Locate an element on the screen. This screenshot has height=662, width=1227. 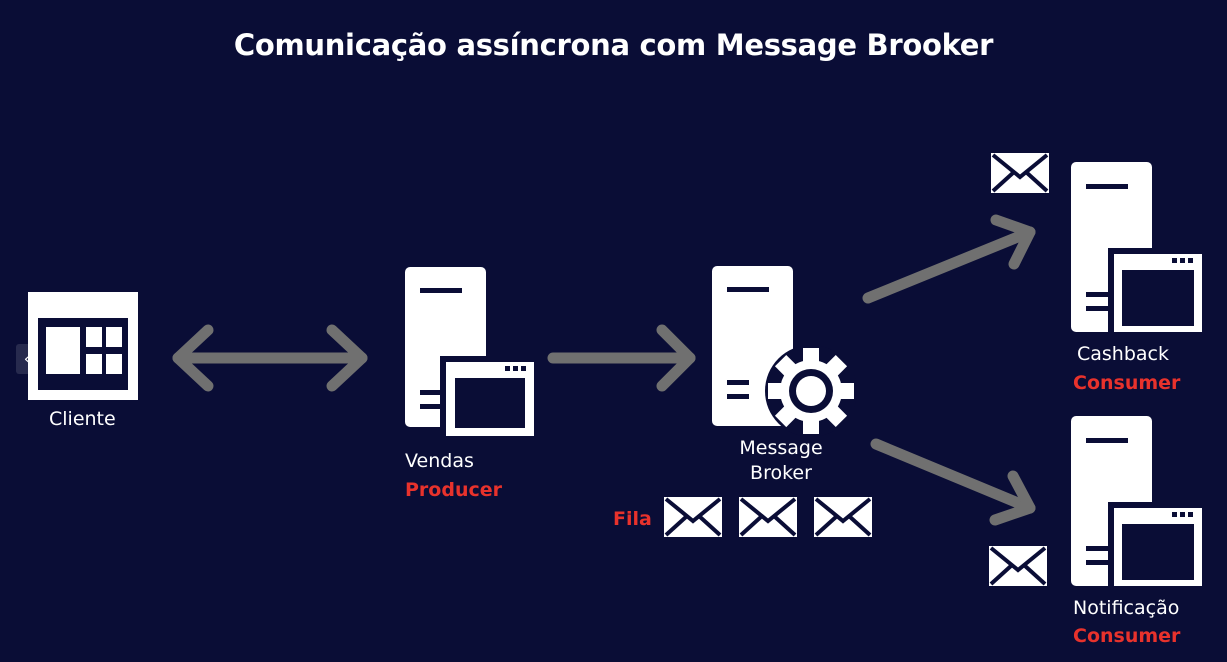
cashback-server-icon is located at coordinates (1139, 248).